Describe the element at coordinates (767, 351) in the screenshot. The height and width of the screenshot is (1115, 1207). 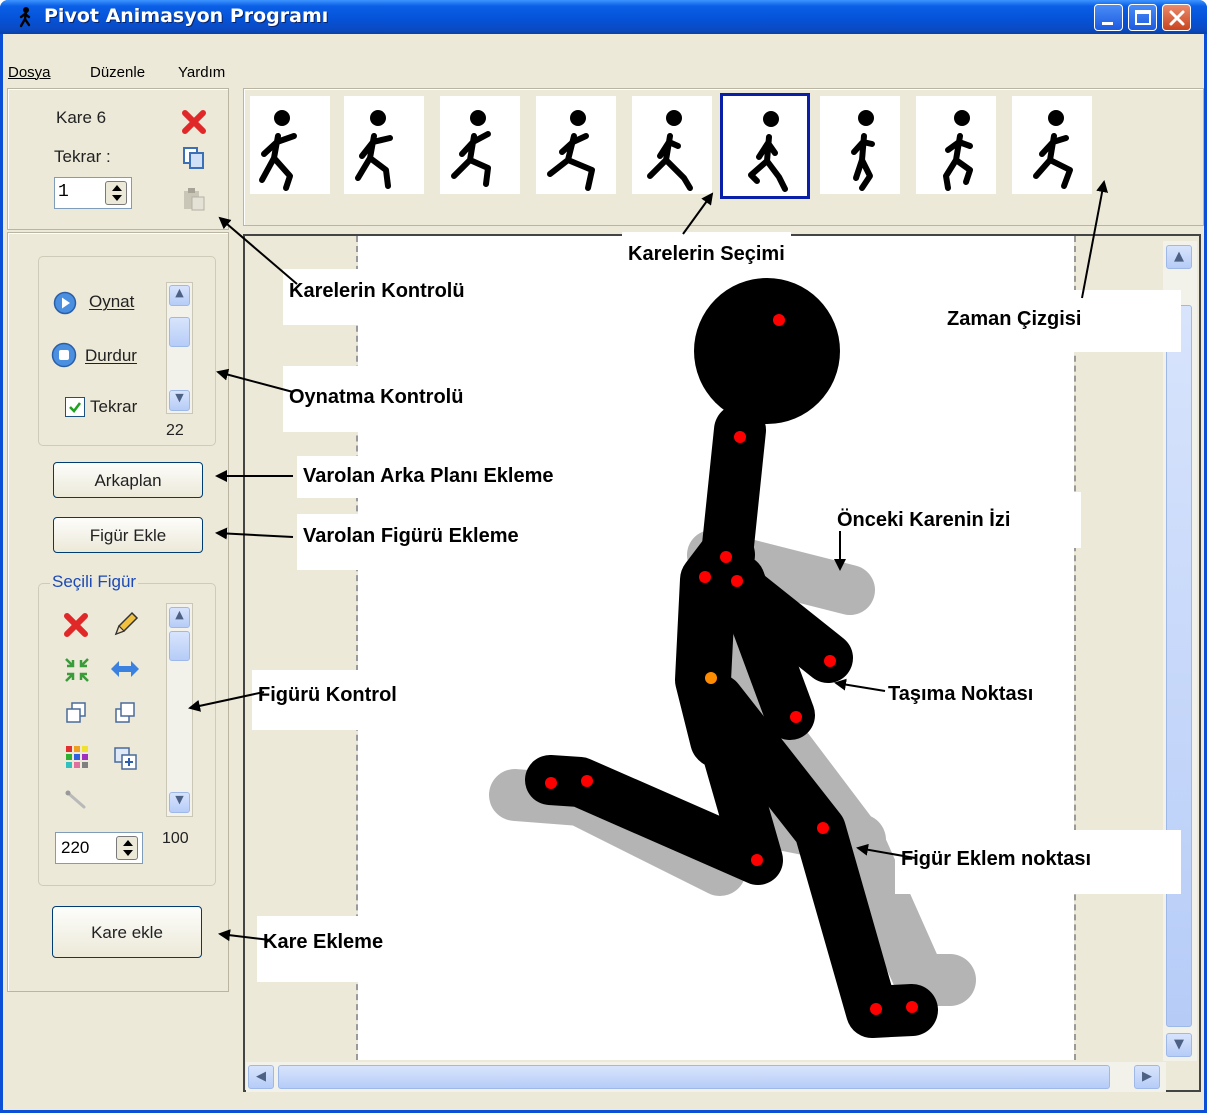
I see `figure-head` at that location.